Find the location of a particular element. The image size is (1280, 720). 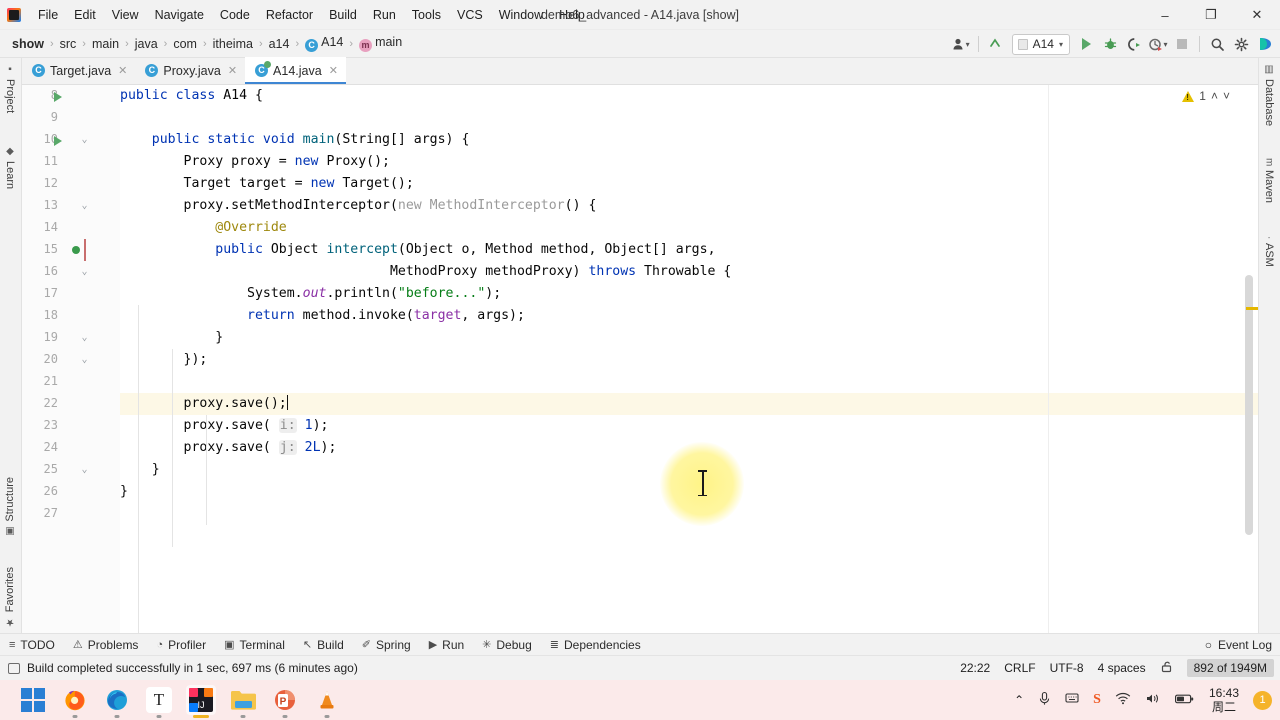

menu-item-run: Run is located at coordinates (384, 15).